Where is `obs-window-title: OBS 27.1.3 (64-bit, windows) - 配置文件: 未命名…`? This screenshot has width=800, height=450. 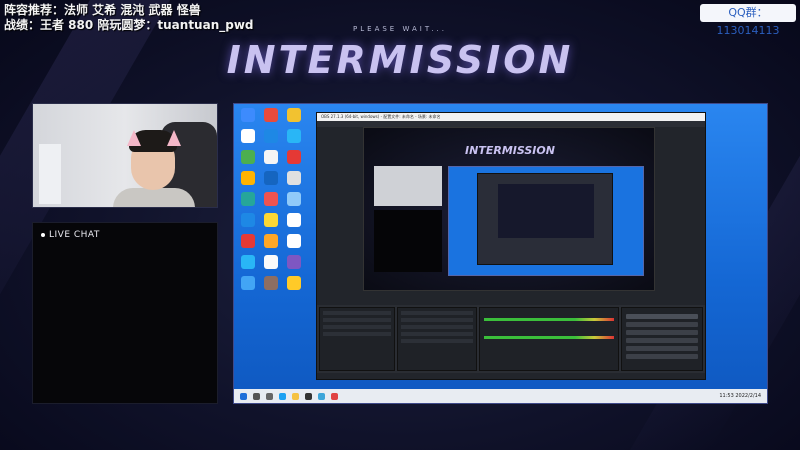
obs-window-title: OBS 27.1.3 (64-bit, windows) - 配置文件: 未命名… is located at coordinates (381, 116).